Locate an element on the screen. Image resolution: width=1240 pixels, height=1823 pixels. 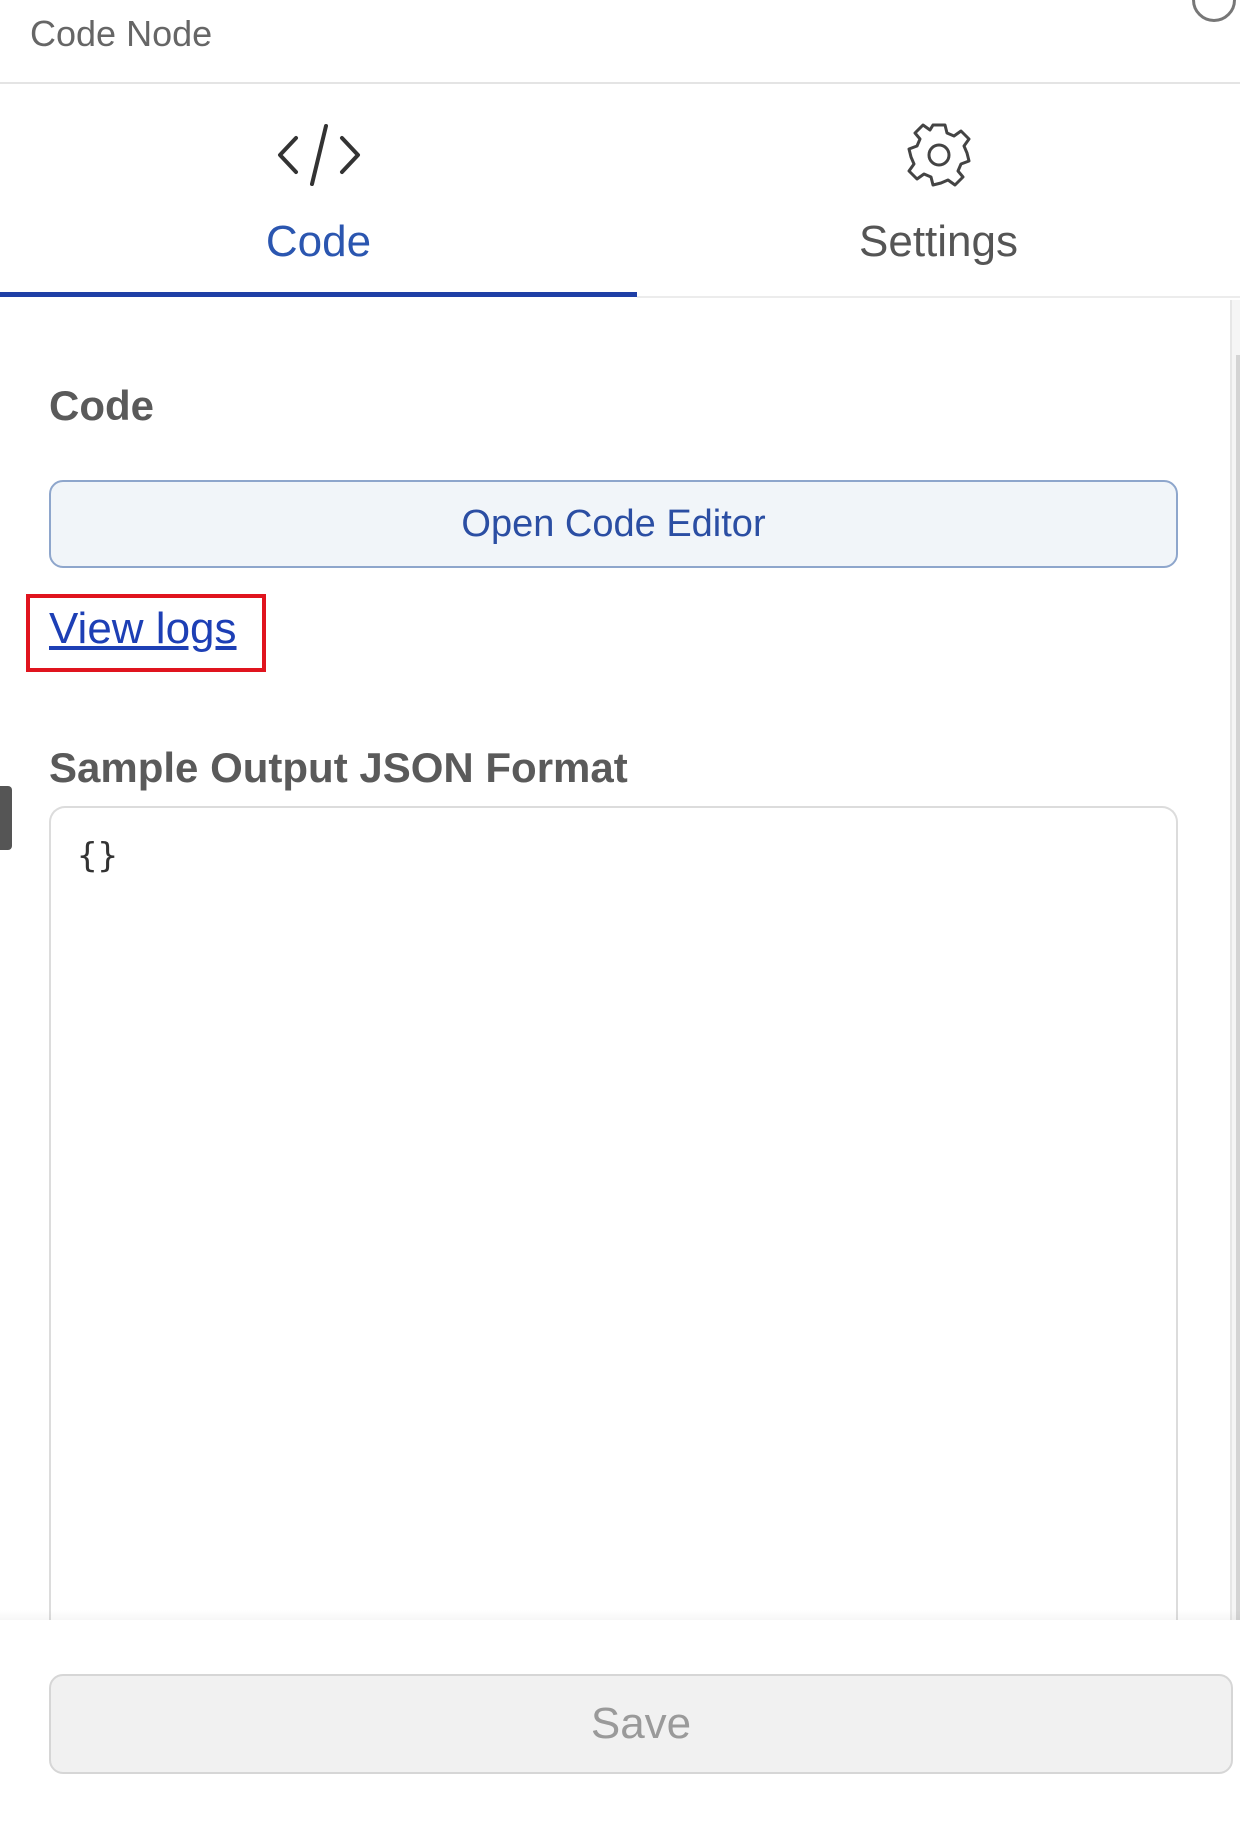
resize-handle is located at coordinates (6, 818).